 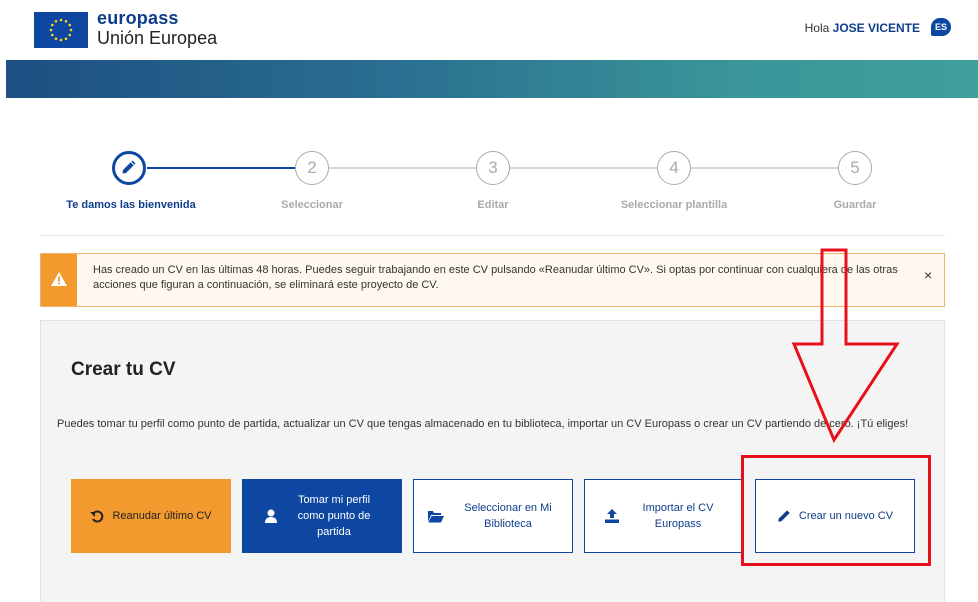 I want to click on step-1-circle, so click(x=129, y=168).